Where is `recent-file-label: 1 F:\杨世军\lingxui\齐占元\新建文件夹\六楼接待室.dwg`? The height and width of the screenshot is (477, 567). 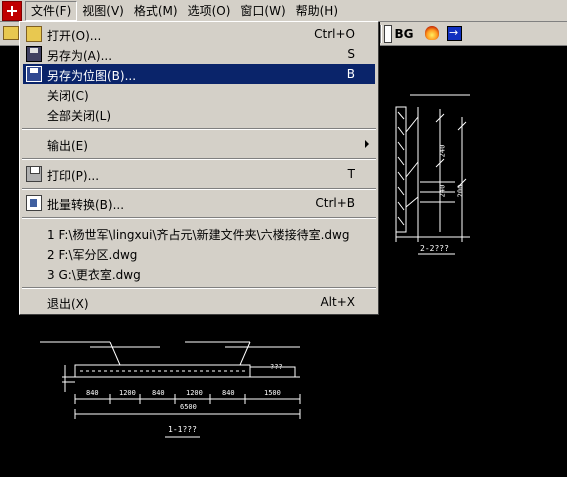
recent-file-label: 1 F:\杨世军\lingxui\齐占元\新建文件夹\六楼接待室.dwg is located at coordinates (198, 235).